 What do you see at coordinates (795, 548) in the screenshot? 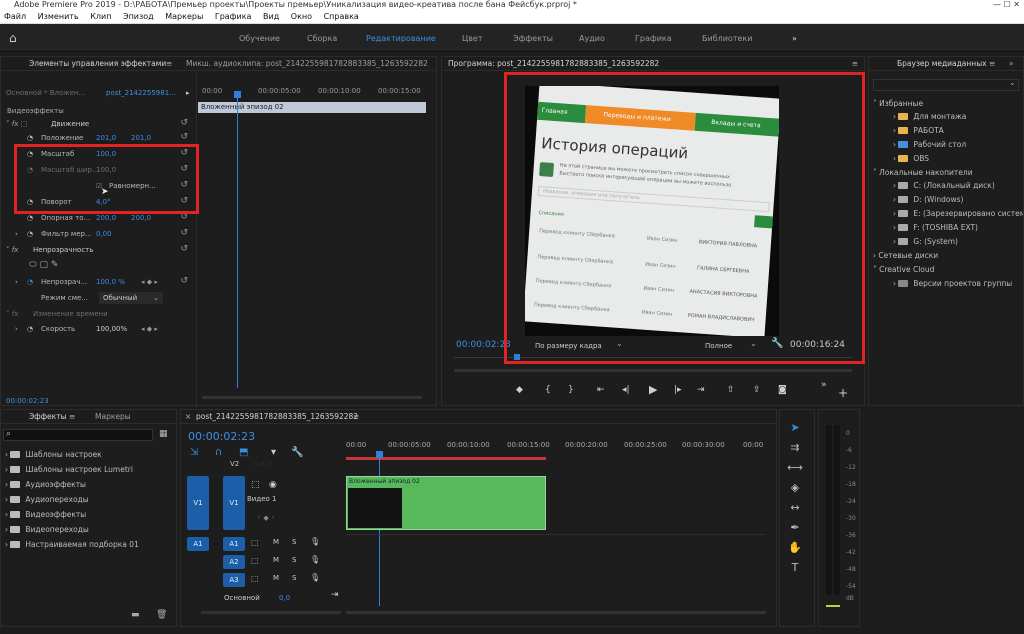
I see `hand-tool-icon: ✋` at bounding box center [795, 548].